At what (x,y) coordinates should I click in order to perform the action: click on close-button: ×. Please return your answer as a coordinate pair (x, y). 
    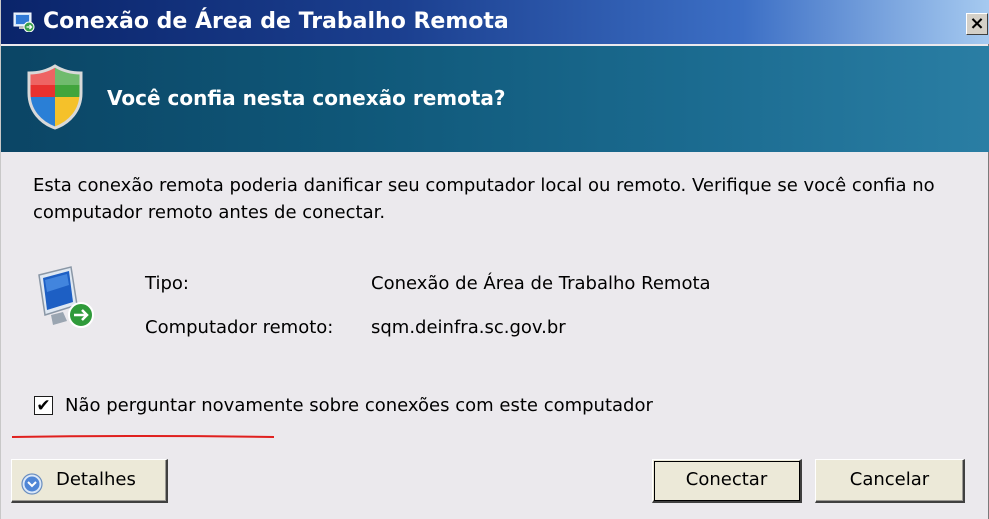
    Looking at the image, I should click on (977, 24).